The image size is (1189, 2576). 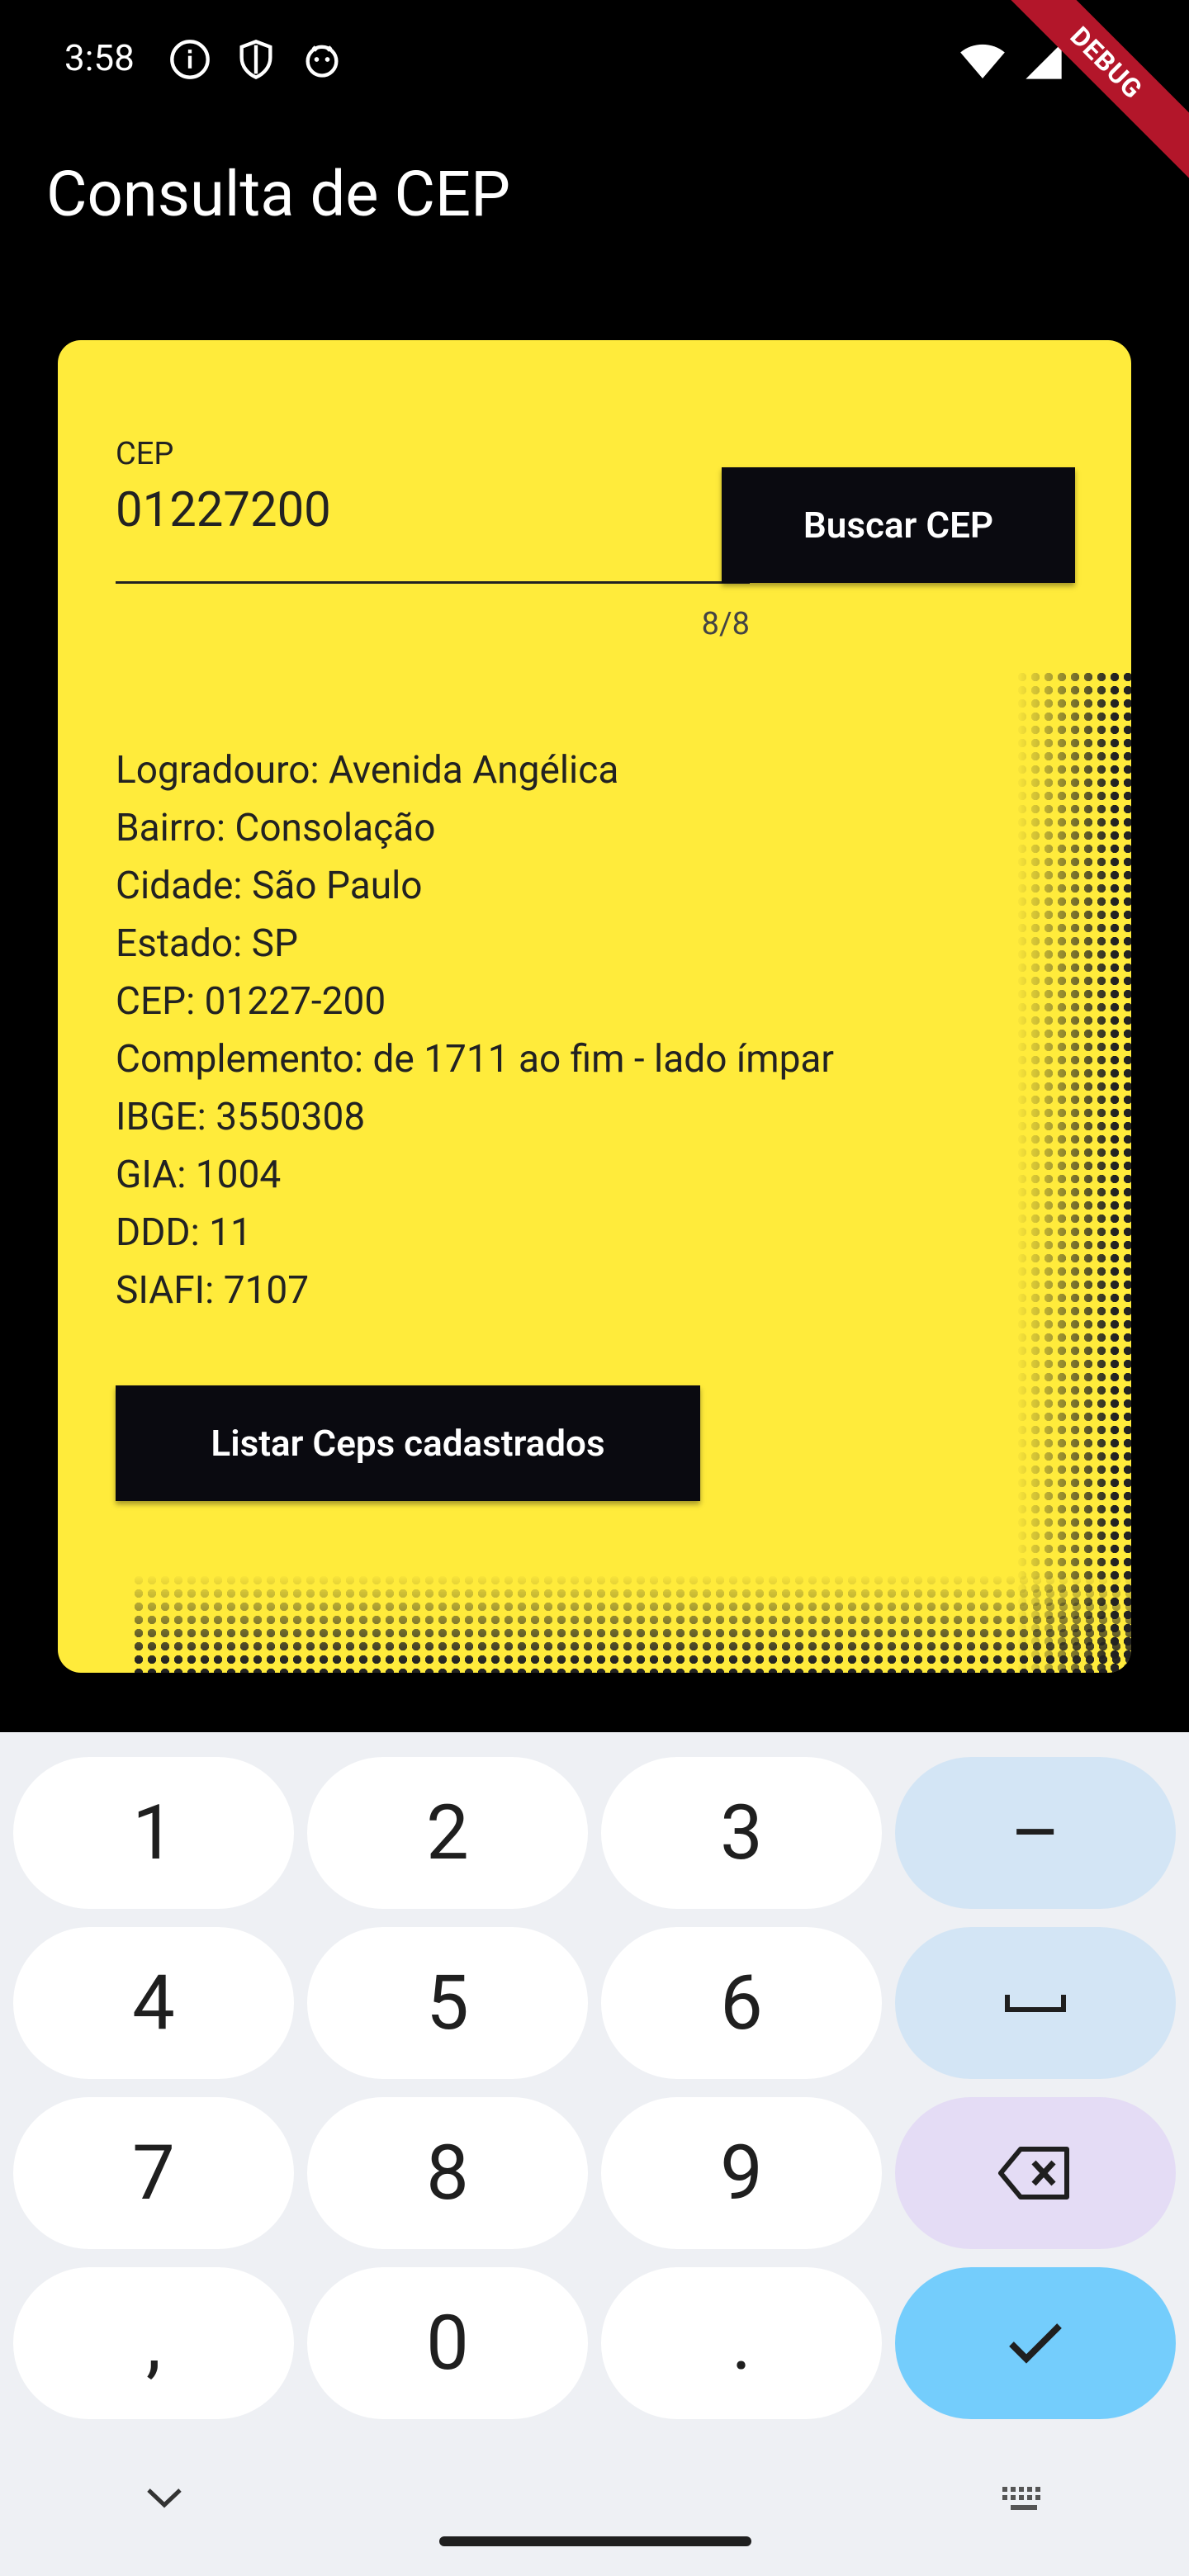 I want to click on detail-ddd: DDD: 11, so click(x=184, y=1232).